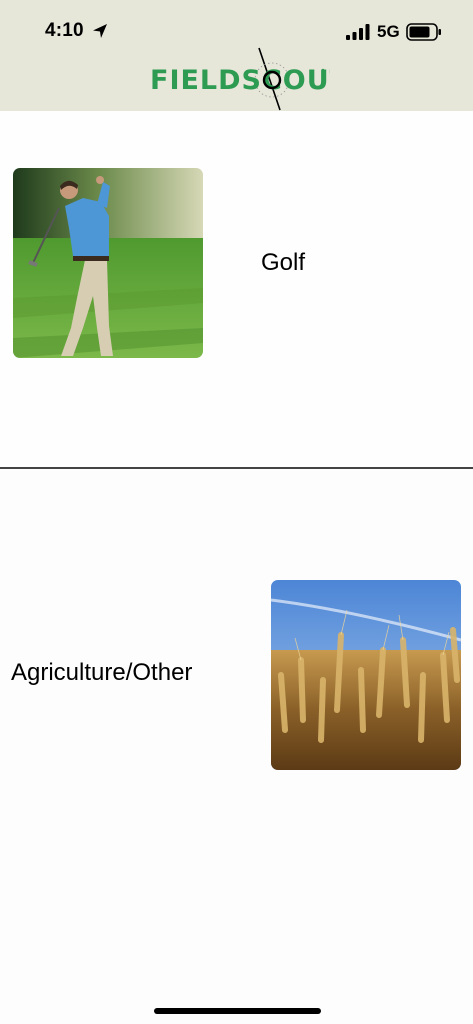  Describe the element at coordinates (102, 672) in the screenshot. I see `option-label-agriculture: Agriculture/Other` at that location.